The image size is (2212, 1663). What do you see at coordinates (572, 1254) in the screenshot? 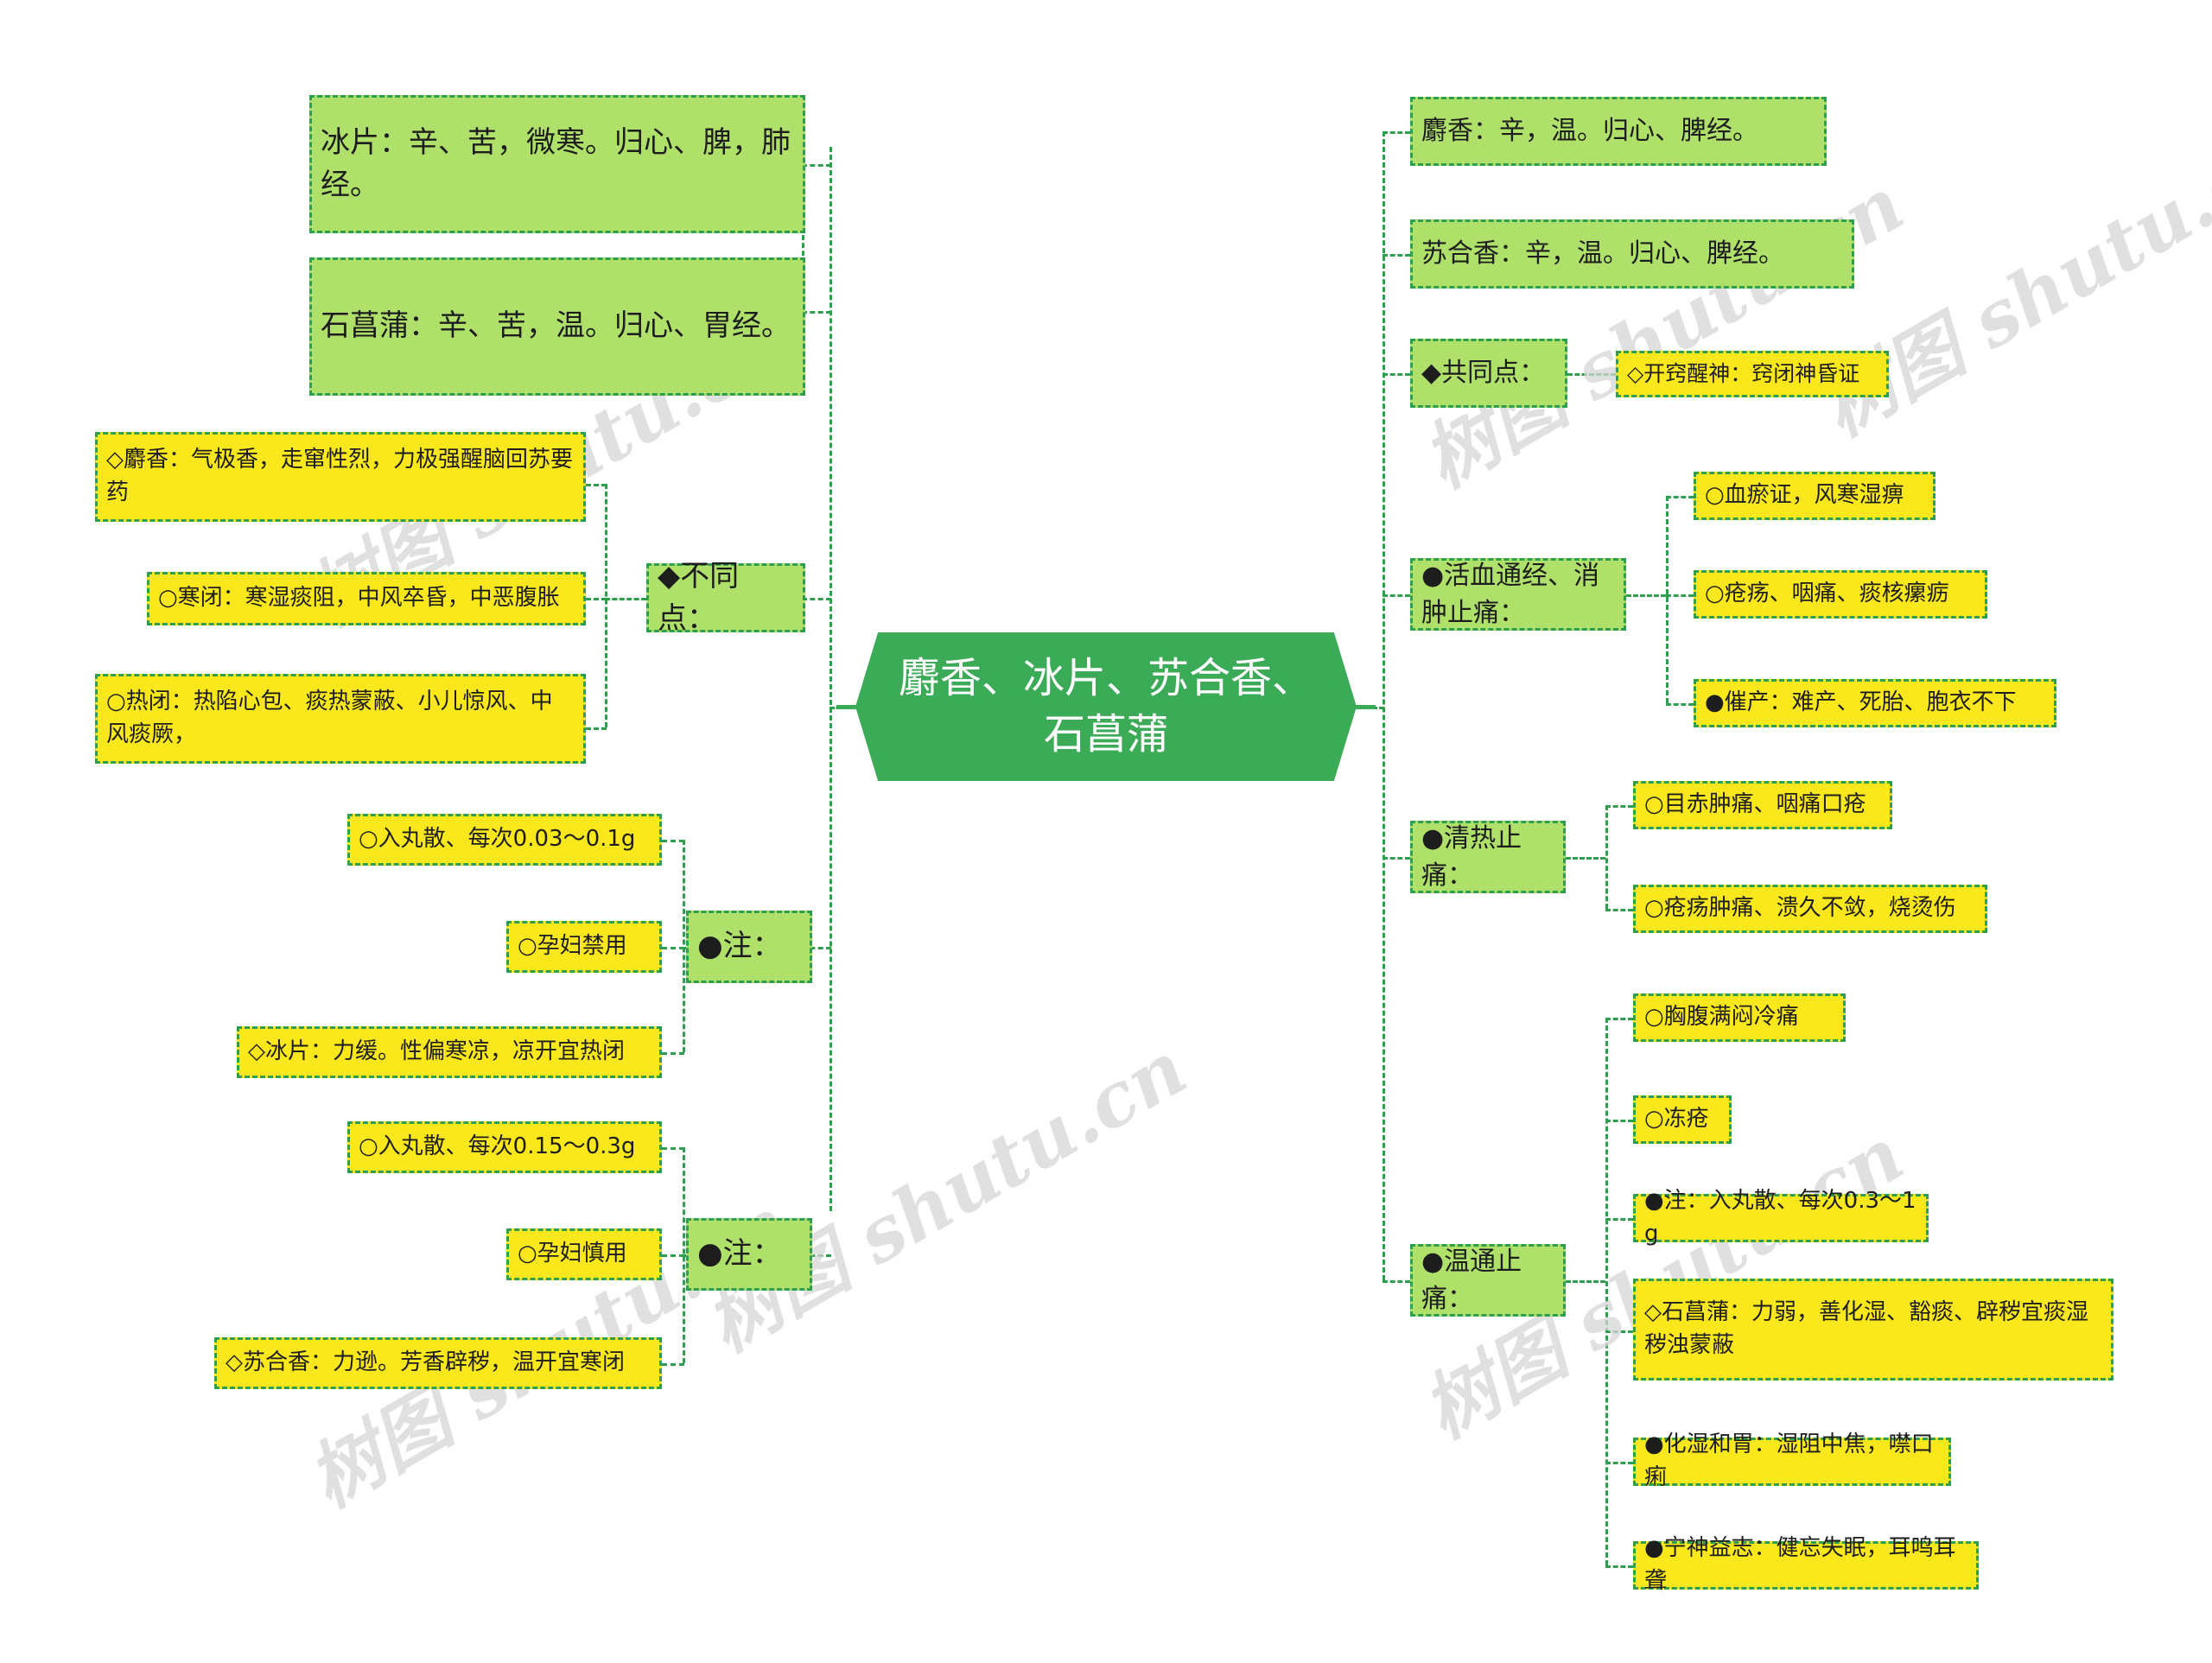
I see `node-label: ○孕妇慎用` at bounding box center [572, 1254].